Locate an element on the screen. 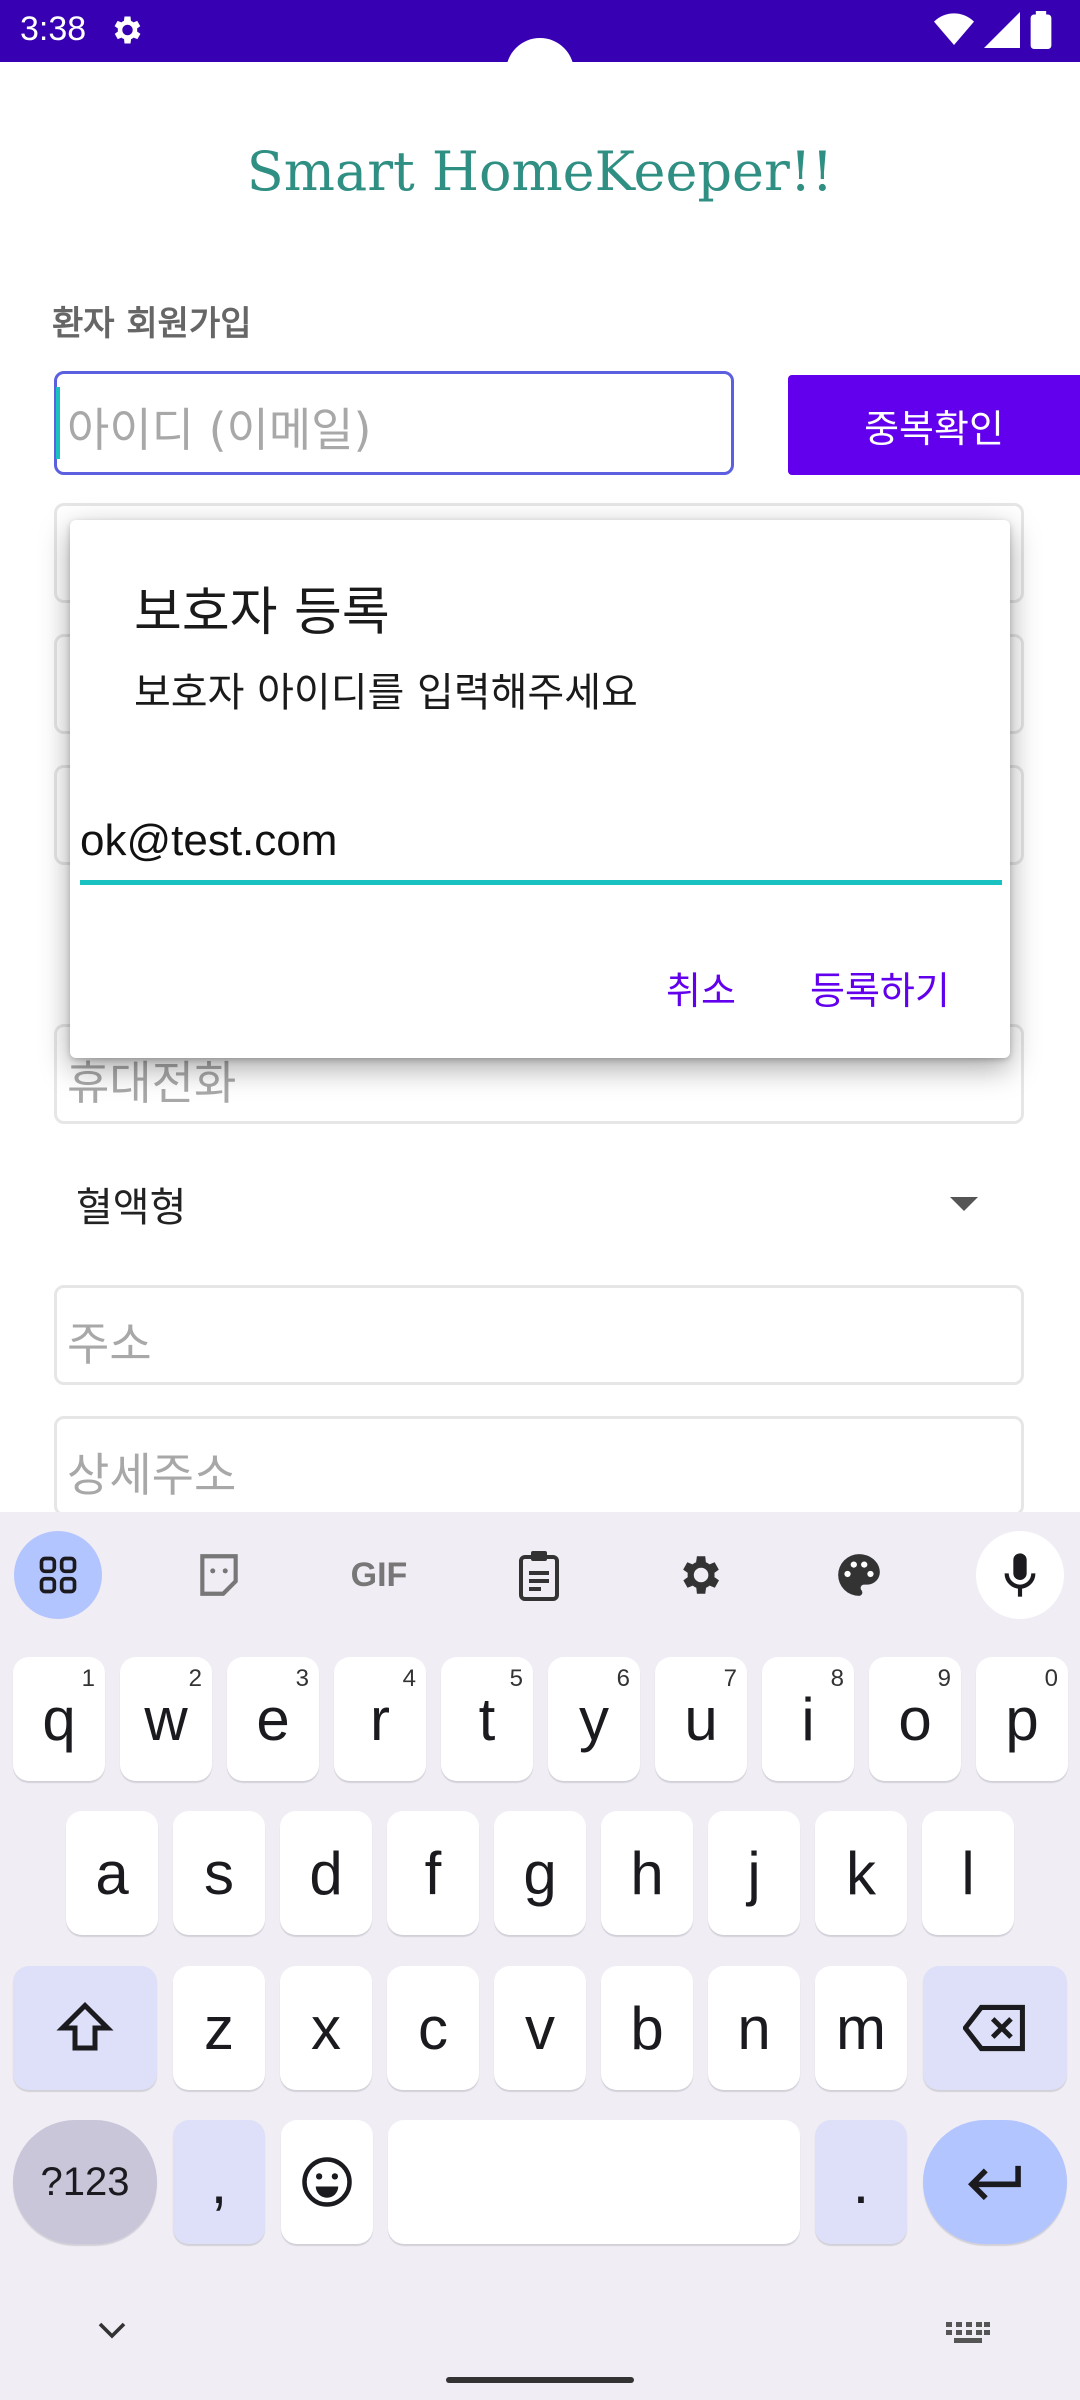  key-b: b is located at coordinates (647, 2028).